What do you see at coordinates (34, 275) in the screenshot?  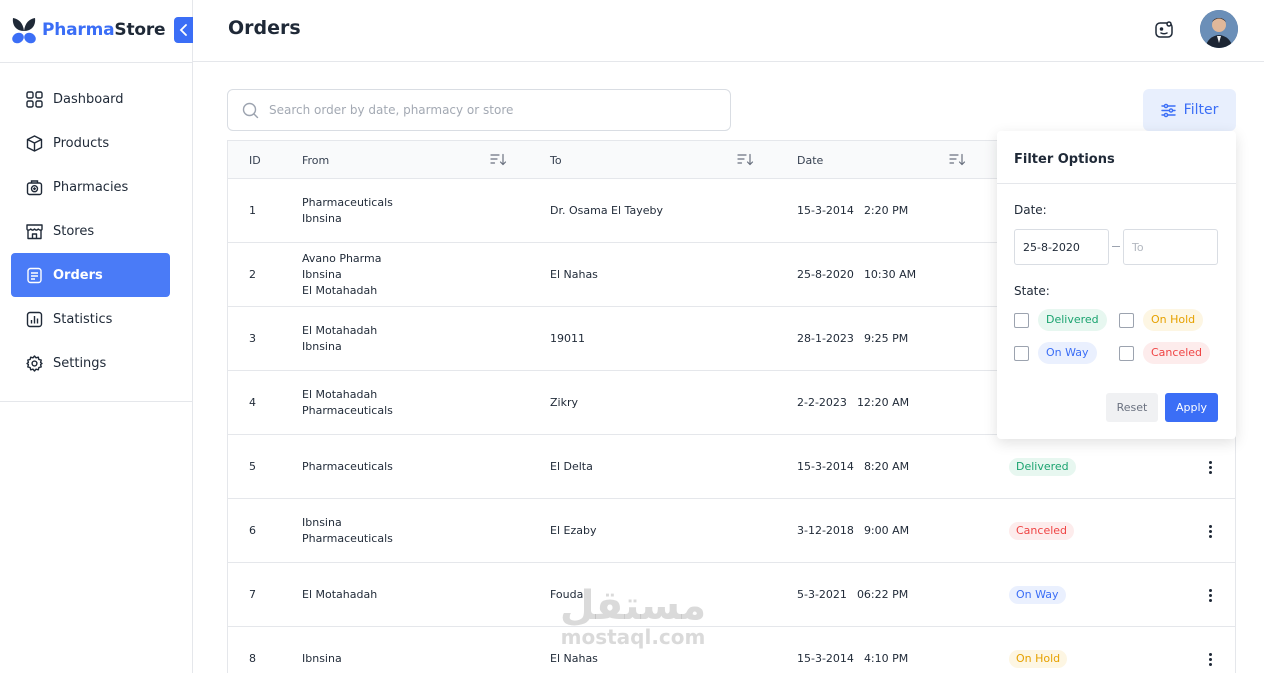 I see `orders-icon` at bounding box center [34, 275].